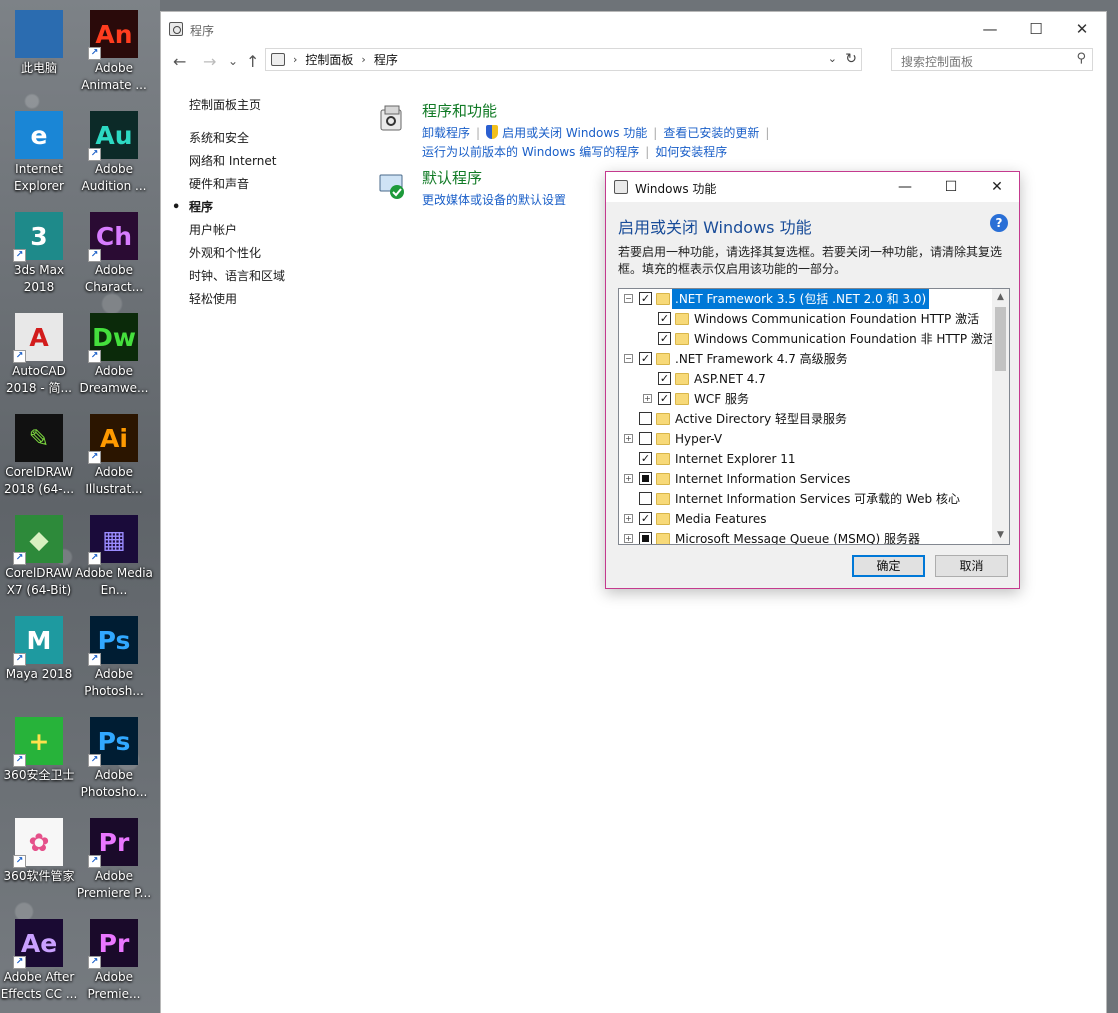 The image size is (1118, 1013). I want to click on up-button: ↑, so click(252, 61).